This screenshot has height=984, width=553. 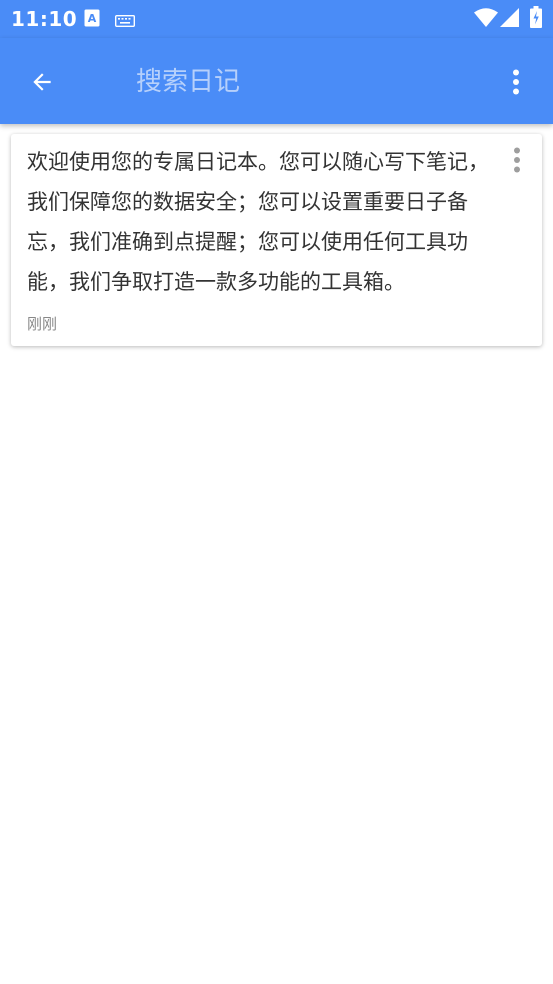 What do you see at coordinates (44, 19) in the screenshot?
I see `status-time: 11:10` at bounding box center [44, 19].